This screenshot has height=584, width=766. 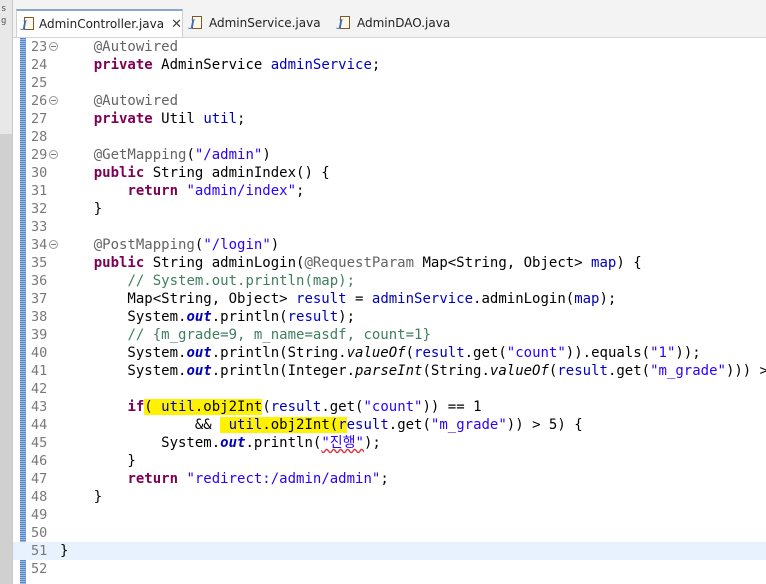 What do you see at coordinates (389, 191) in the screenshot?
I see `code-line: 31 return "admin/index";` at bounding box center [389, 191].